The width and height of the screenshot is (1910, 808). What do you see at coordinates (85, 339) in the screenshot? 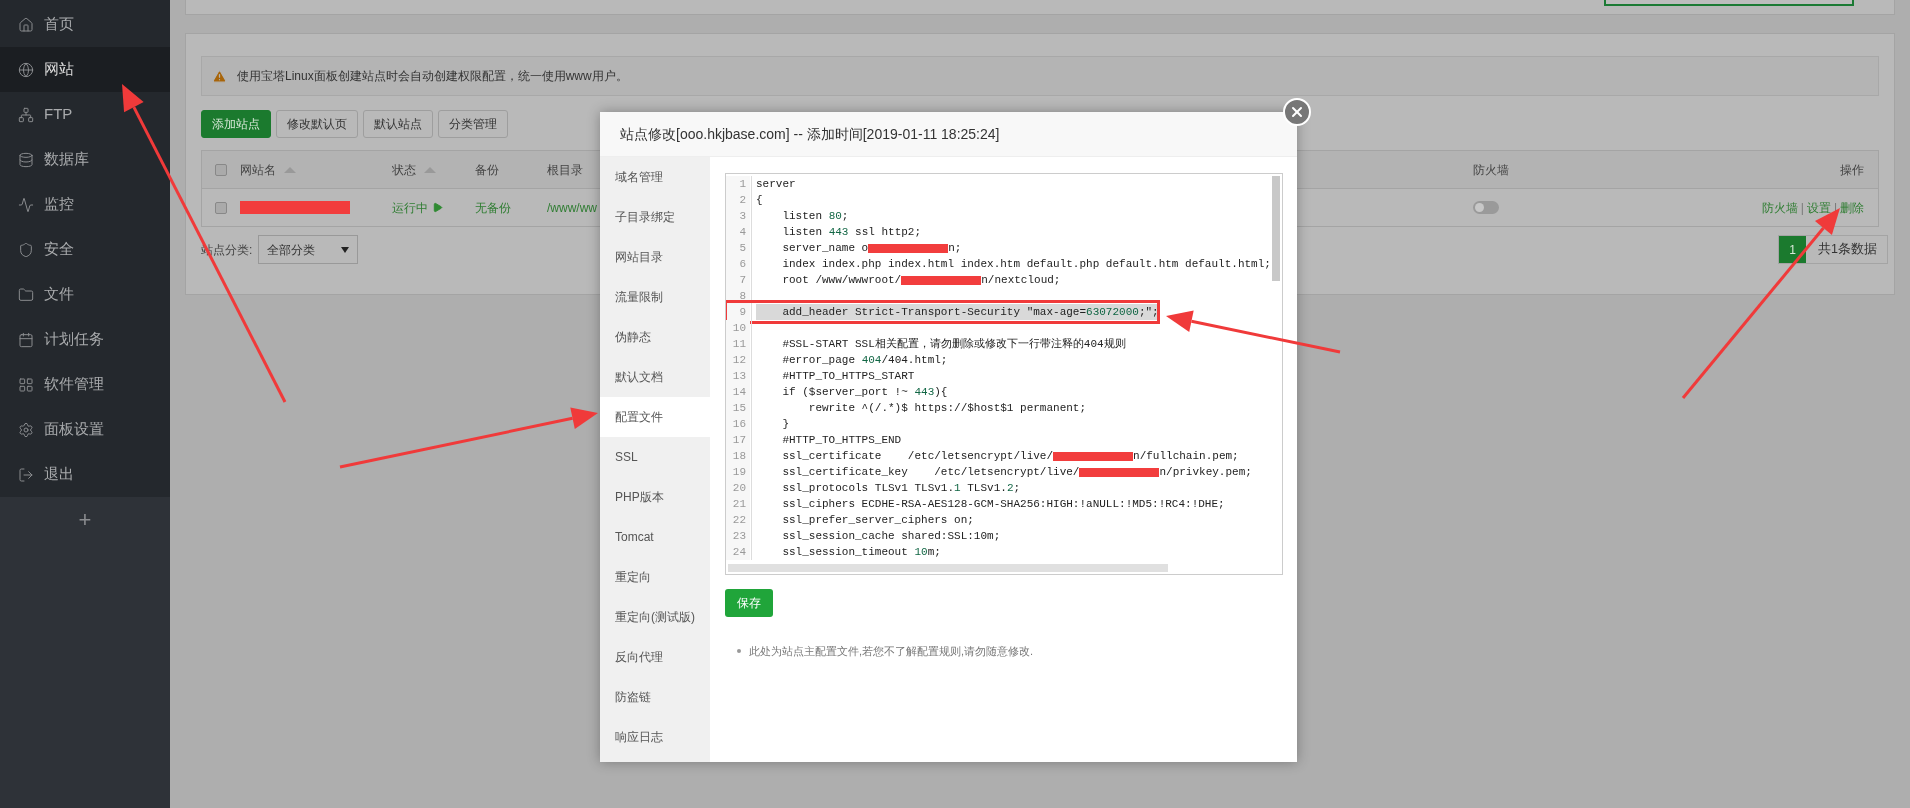
I see `sidebar-item: 计划任务` at bounding box center [85, 339].